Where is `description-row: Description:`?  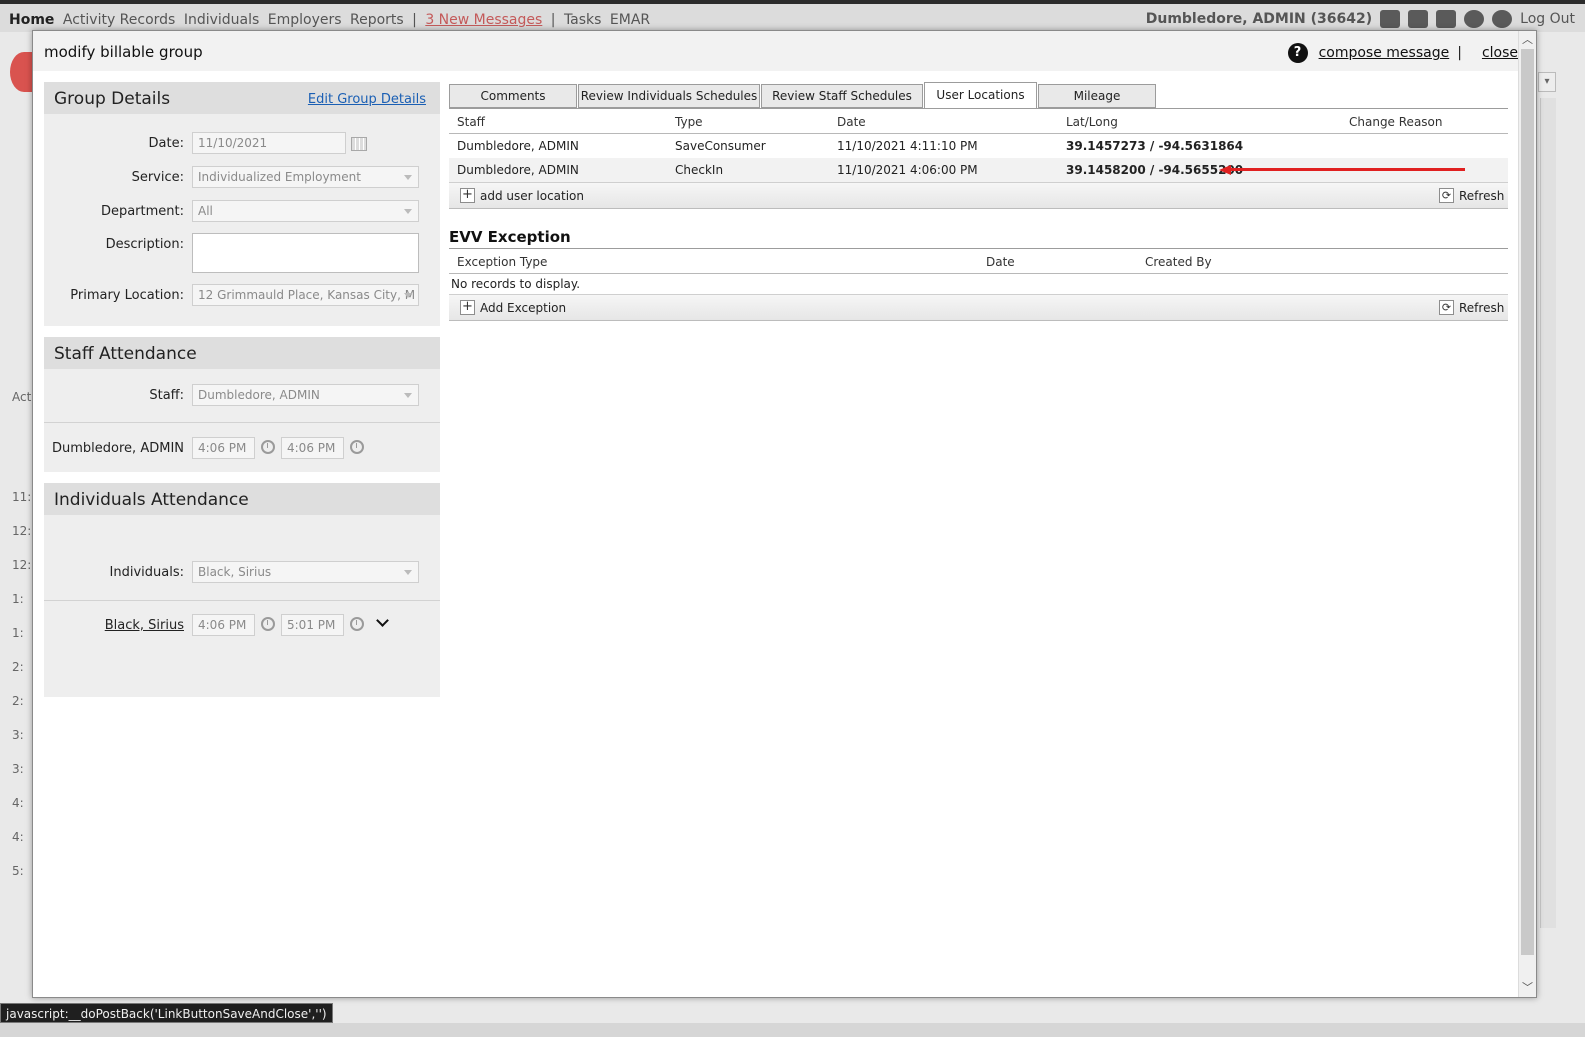
description-row: Description: is located at coordinates (242, 253).